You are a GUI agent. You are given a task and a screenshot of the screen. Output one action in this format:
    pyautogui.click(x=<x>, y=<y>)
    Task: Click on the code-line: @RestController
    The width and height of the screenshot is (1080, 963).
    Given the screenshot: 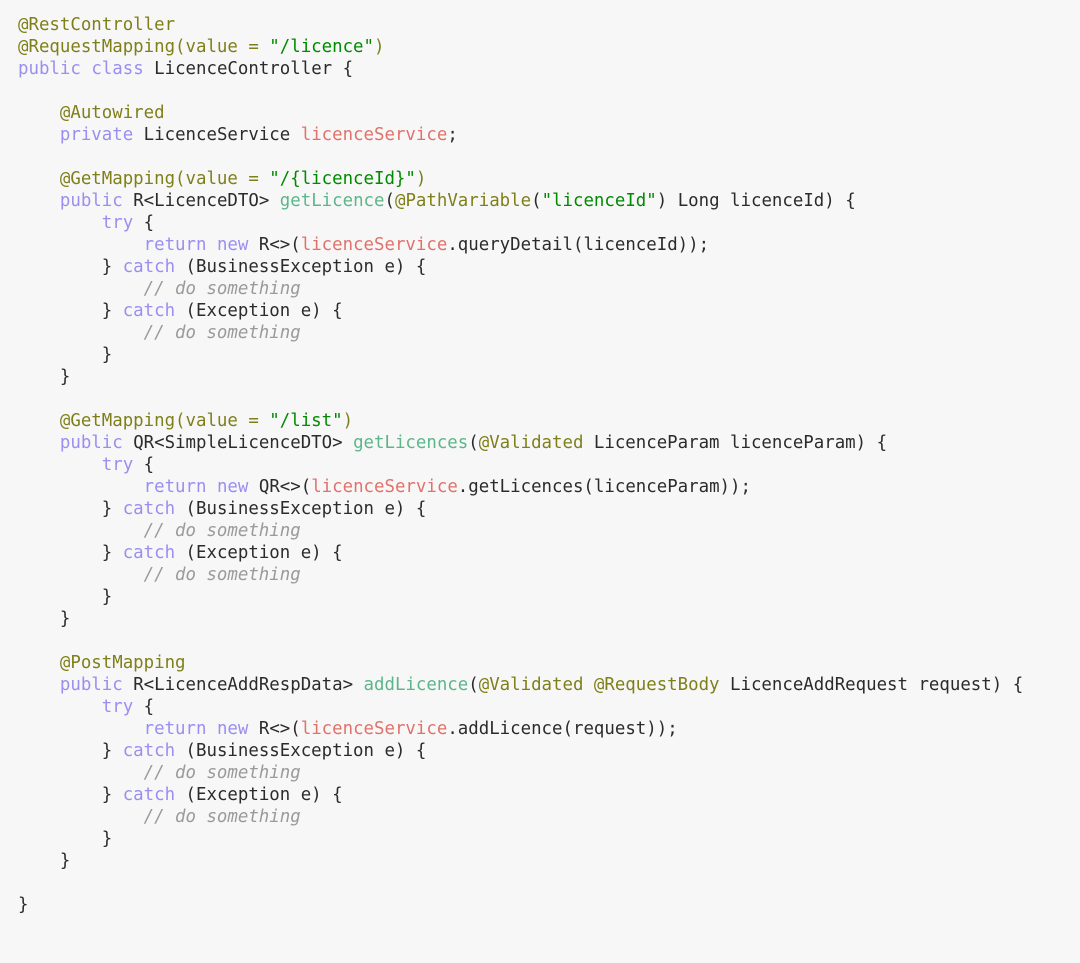 What is the action you would take?
    pyautogui.click(x=549, y=25)
    